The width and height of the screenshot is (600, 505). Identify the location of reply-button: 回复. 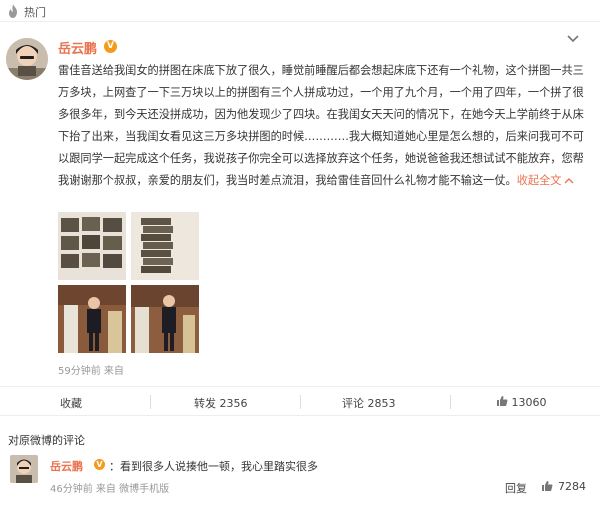
(516, 488).